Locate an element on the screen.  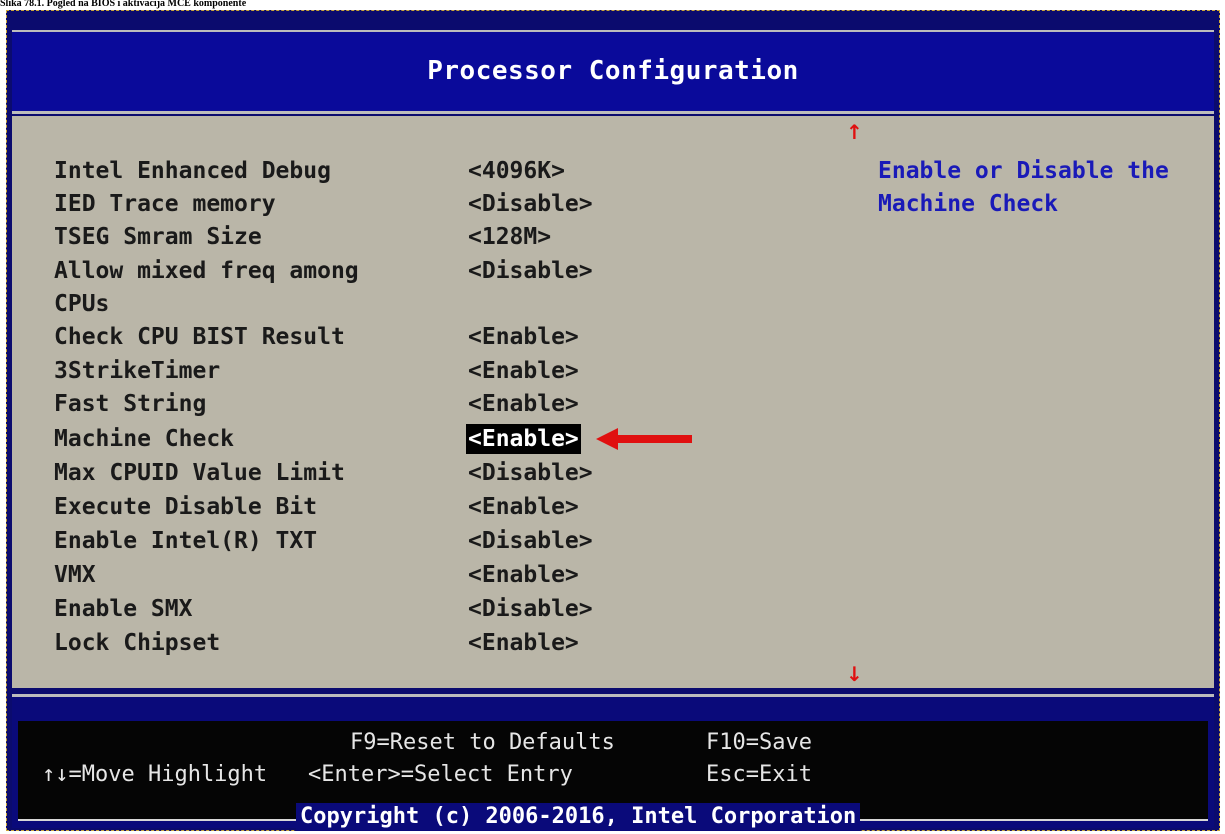
setting-label-machine-check: Machine Check is located at coordinates (144, 439).